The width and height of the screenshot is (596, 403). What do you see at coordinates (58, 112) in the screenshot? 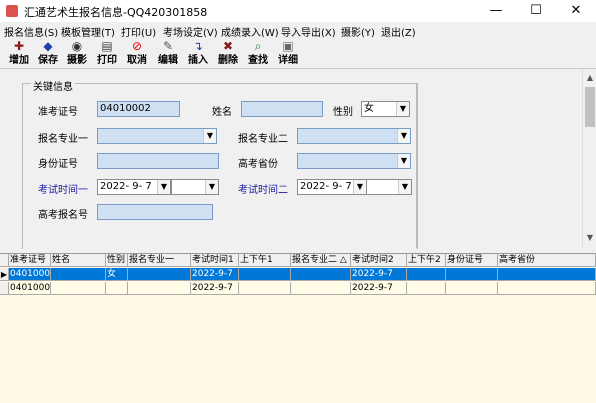
I see `exam-no-label: 准考证号` at bounding box center [58, 112].